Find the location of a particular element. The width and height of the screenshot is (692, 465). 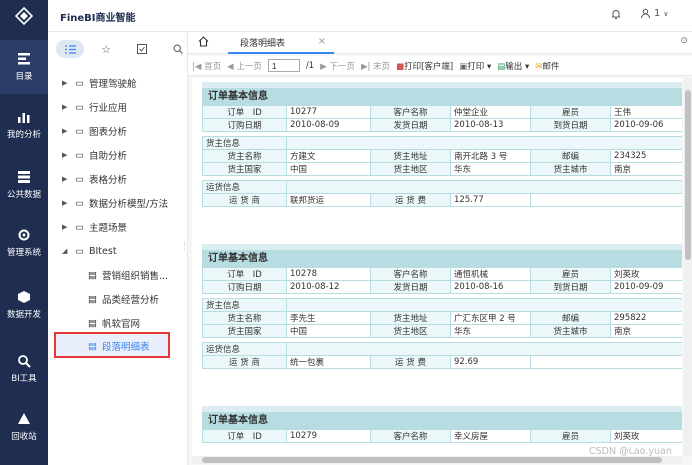

next-page-button: ▶ 下一页 is located at coordinates (337, 66).